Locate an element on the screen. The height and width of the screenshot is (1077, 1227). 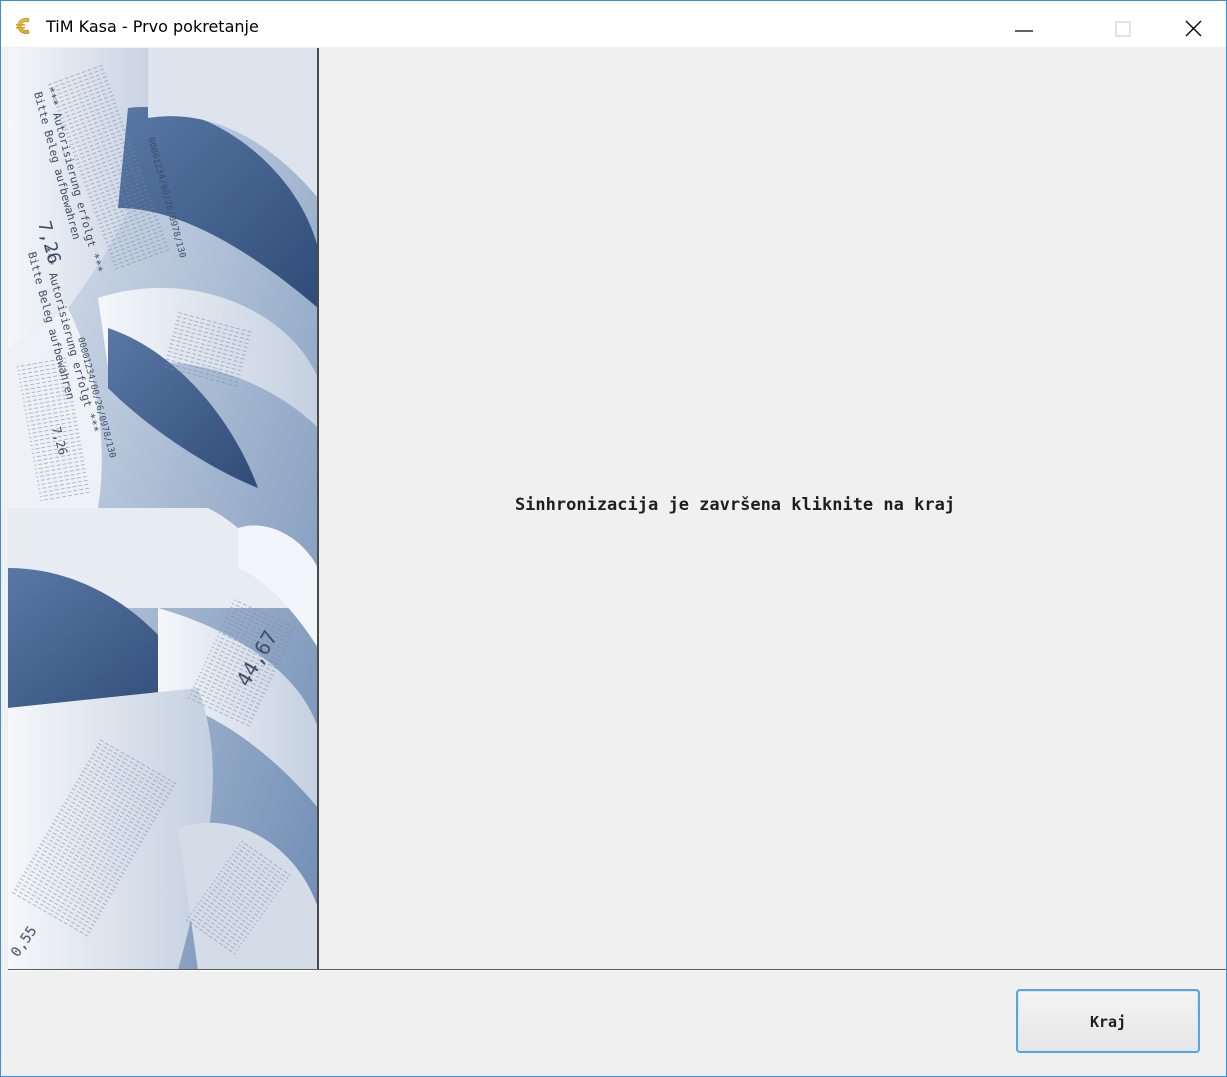
maximize-icon is located at coordinates (1123, 29).